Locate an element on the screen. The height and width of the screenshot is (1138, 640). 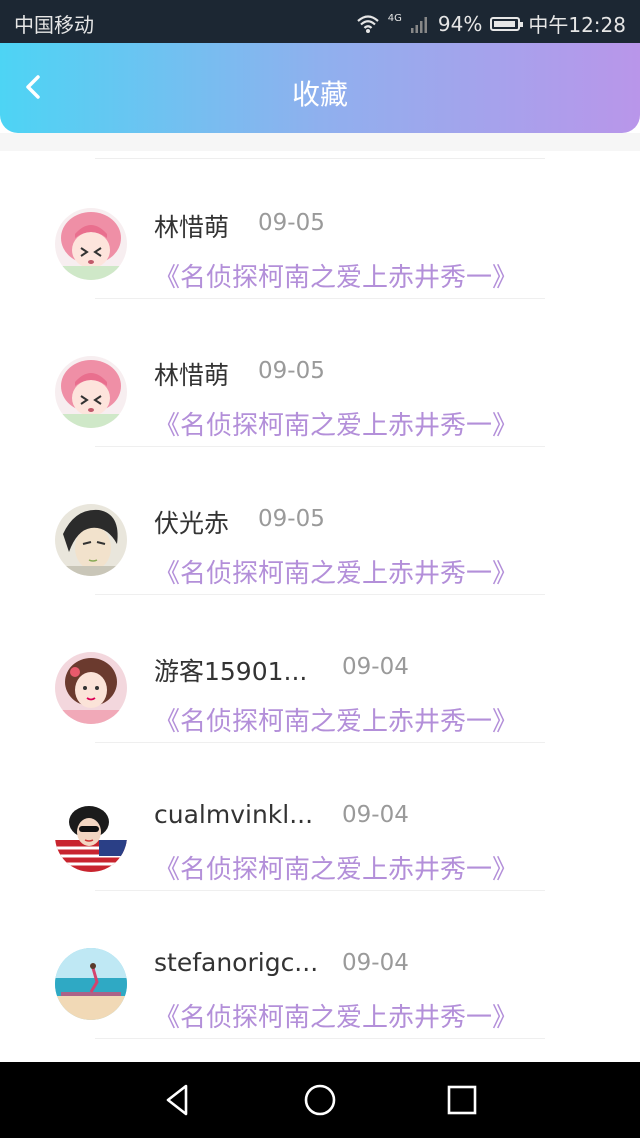
clock-label: 中午12:28 is located at coordinates (577, 25).